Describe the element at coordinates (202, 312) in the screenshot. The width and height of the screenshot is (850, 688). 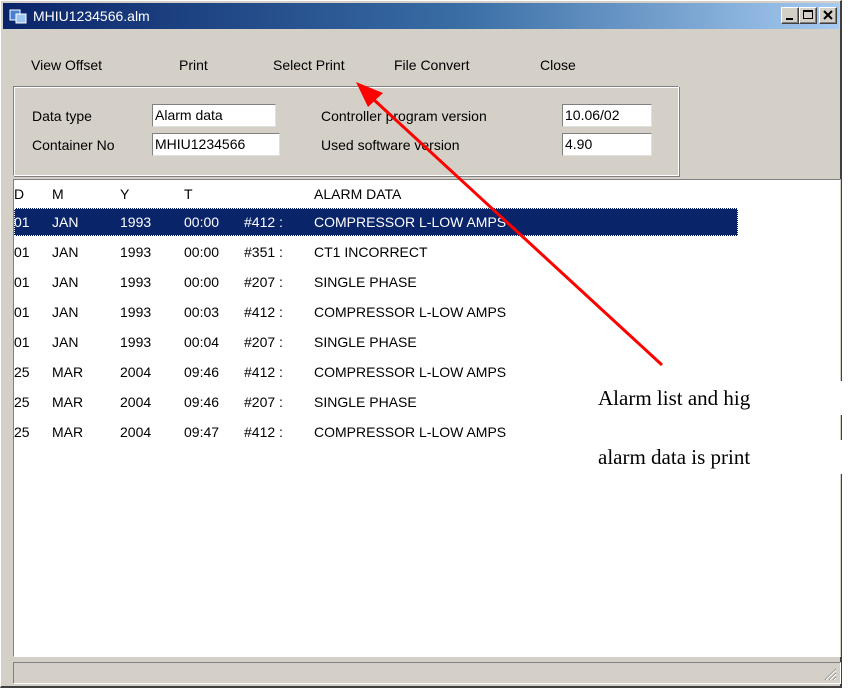
I see `cell-time: 00:03` at that location.